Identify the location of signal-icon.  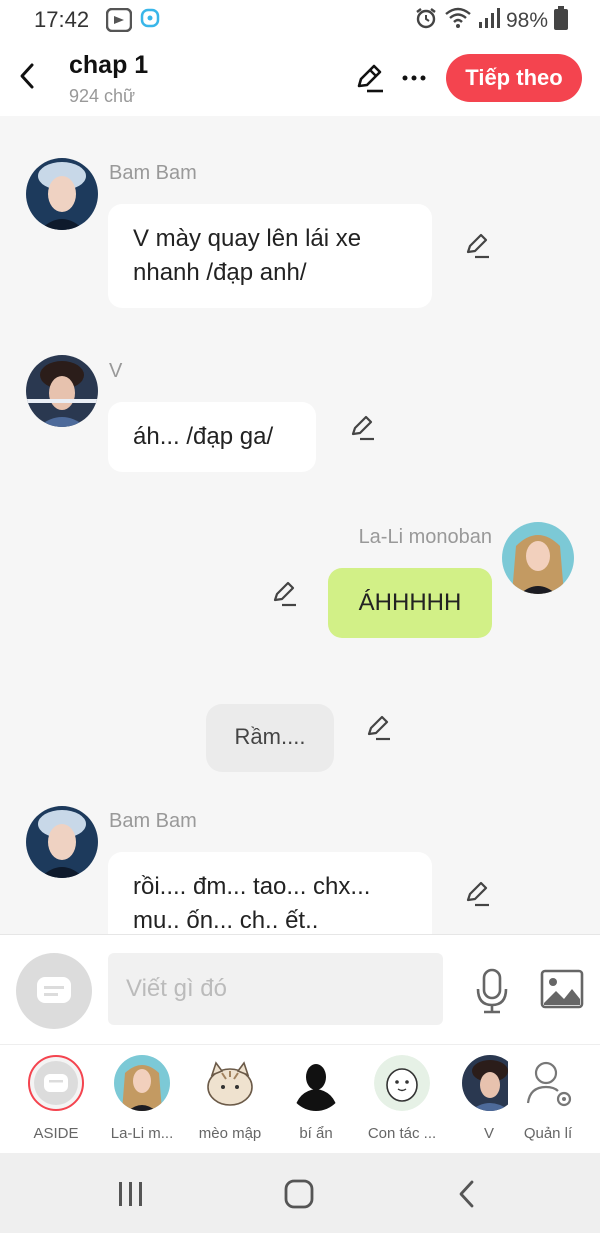
(489, 21).